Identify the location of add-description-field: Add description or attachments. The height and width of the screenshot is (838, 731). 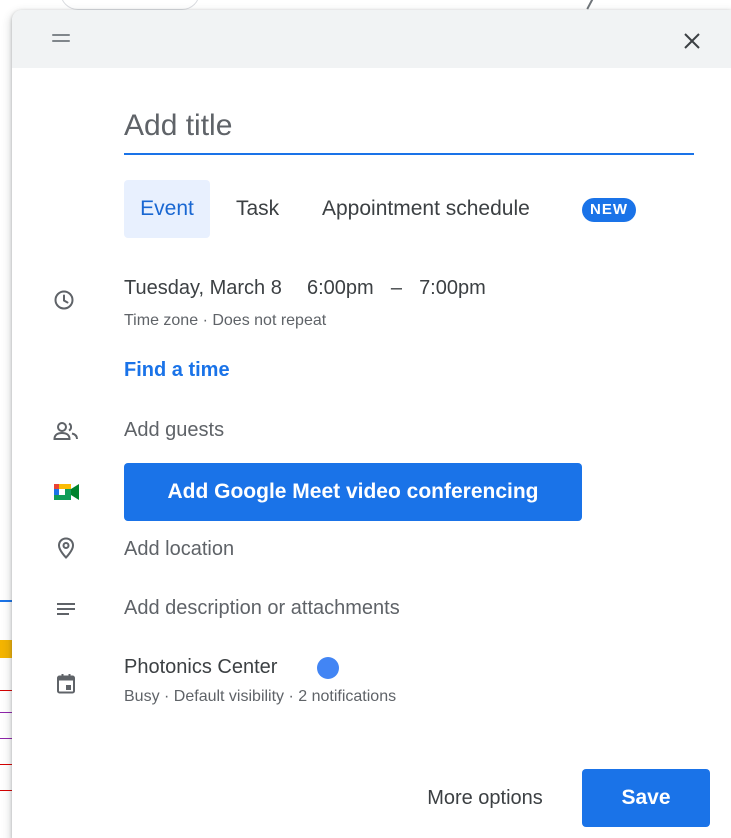
(262, 608).